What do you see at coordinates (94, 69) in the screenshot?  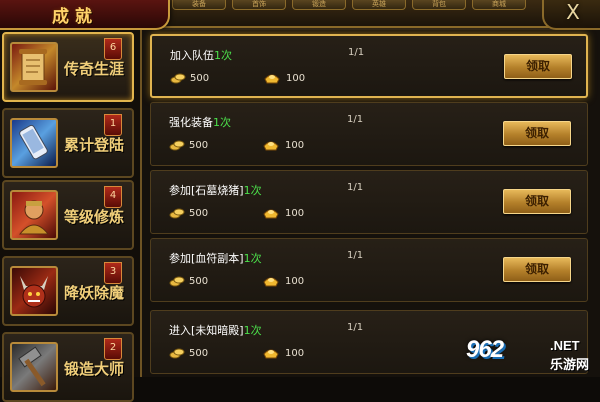 I see `sidebar-item-label: 传奇生涯` at bounding box center [94, 69].